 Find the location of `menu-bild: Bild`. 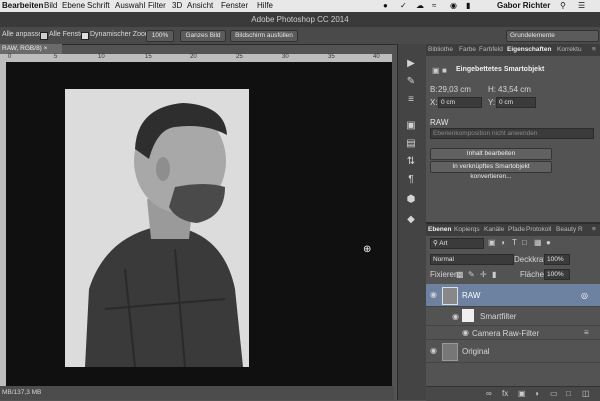

menu-bild: Bild is located at coordinates (50, 5).